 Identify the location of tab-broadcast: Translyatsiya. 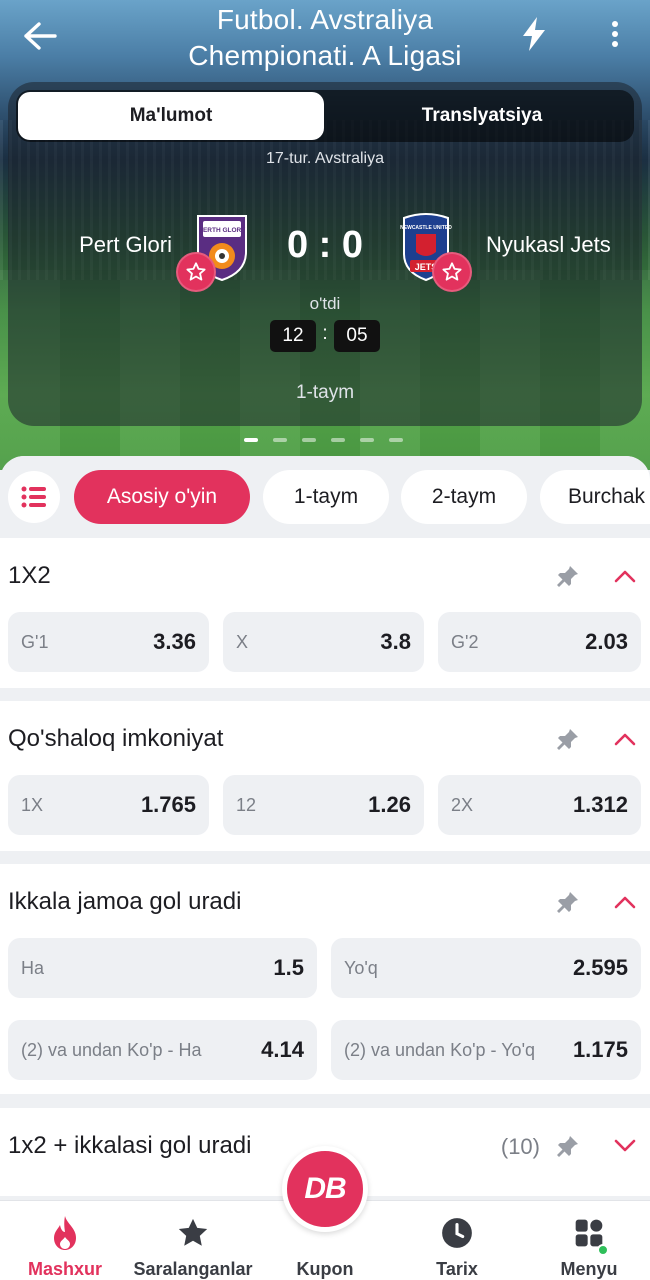
(482, 116).